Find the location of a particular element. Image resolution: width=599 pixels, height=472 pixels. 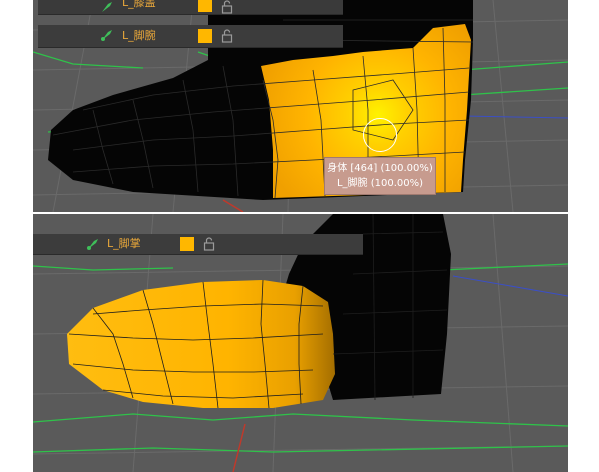

weight-row-l-ankle-label: L_脚腕 is located at coordinates (139, 35).